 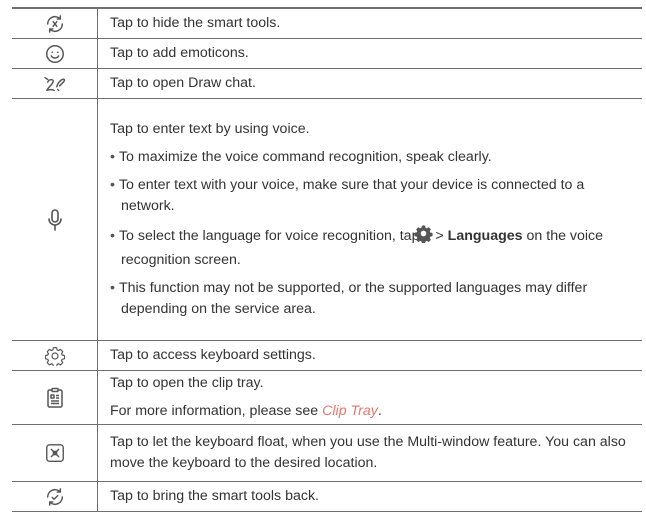 I want to click on smart-tools-back-icon, so click(x=55, y=496).